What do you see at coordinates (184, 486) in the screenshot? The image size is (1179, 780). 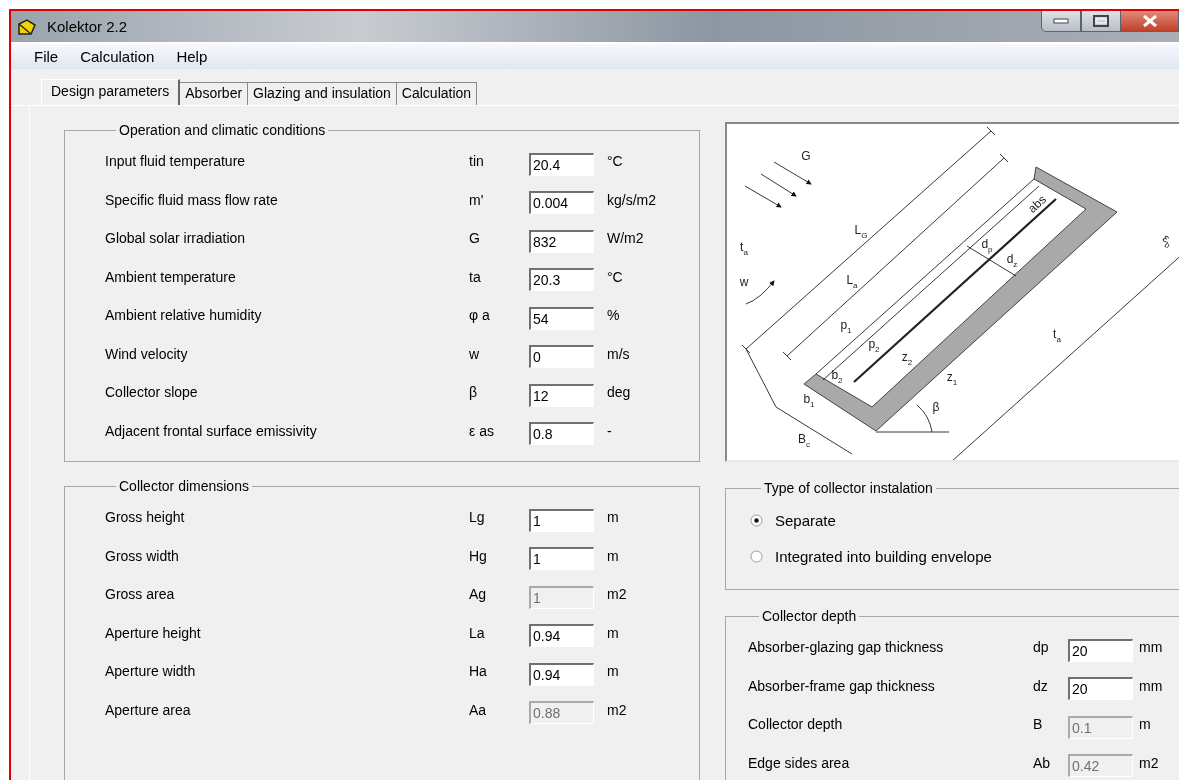 I see `group-title: Collector dimensions` at bounding box center [184, 486].